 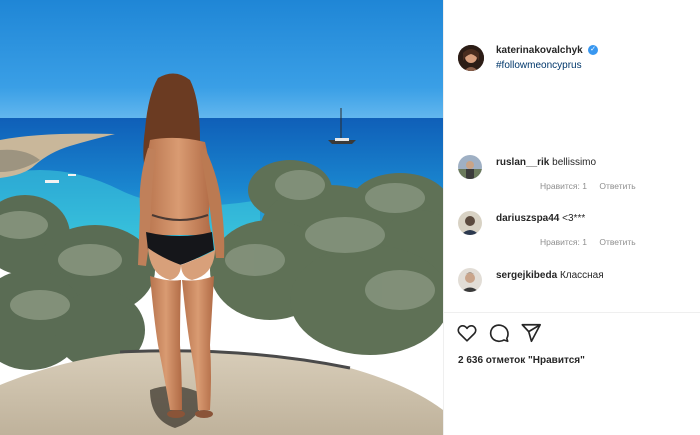 What do you see at coordinates (572, 229) in the screenshot?
I see `comment-item: dariuszspa44 <3*** Нравится: 1 Ответить` at bounding box center [572, 229].